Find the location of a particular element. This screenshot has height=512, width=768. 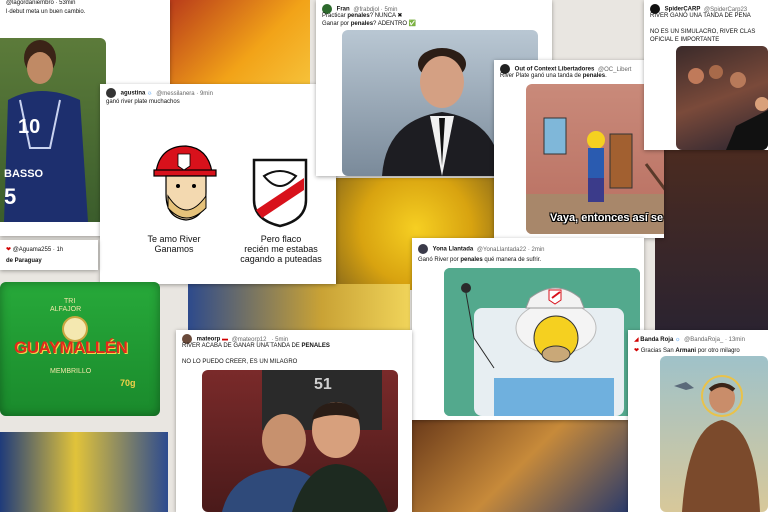

tweet-text-end: por otro milagro is located at coordinates (718, 351).